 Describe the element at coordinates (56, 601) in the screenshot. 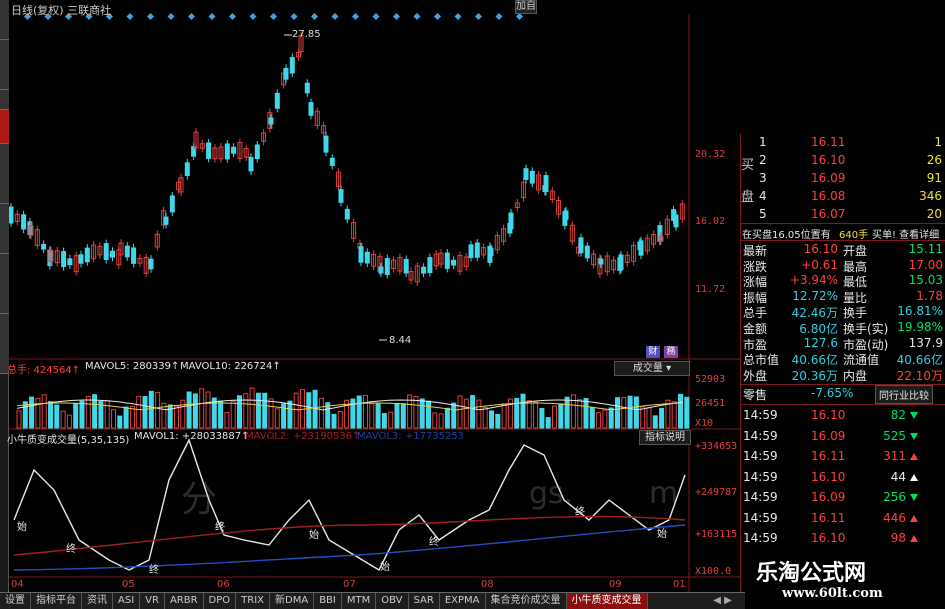

I see `indicator-tab: 指标平台` at that location.